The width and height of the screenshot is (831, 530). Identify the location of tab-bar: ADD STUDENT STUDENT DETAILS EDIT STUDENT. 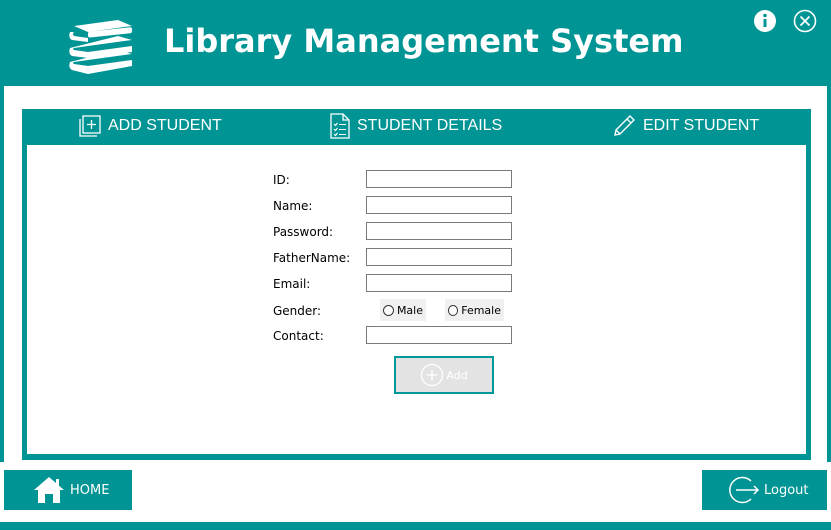
(416, 127).